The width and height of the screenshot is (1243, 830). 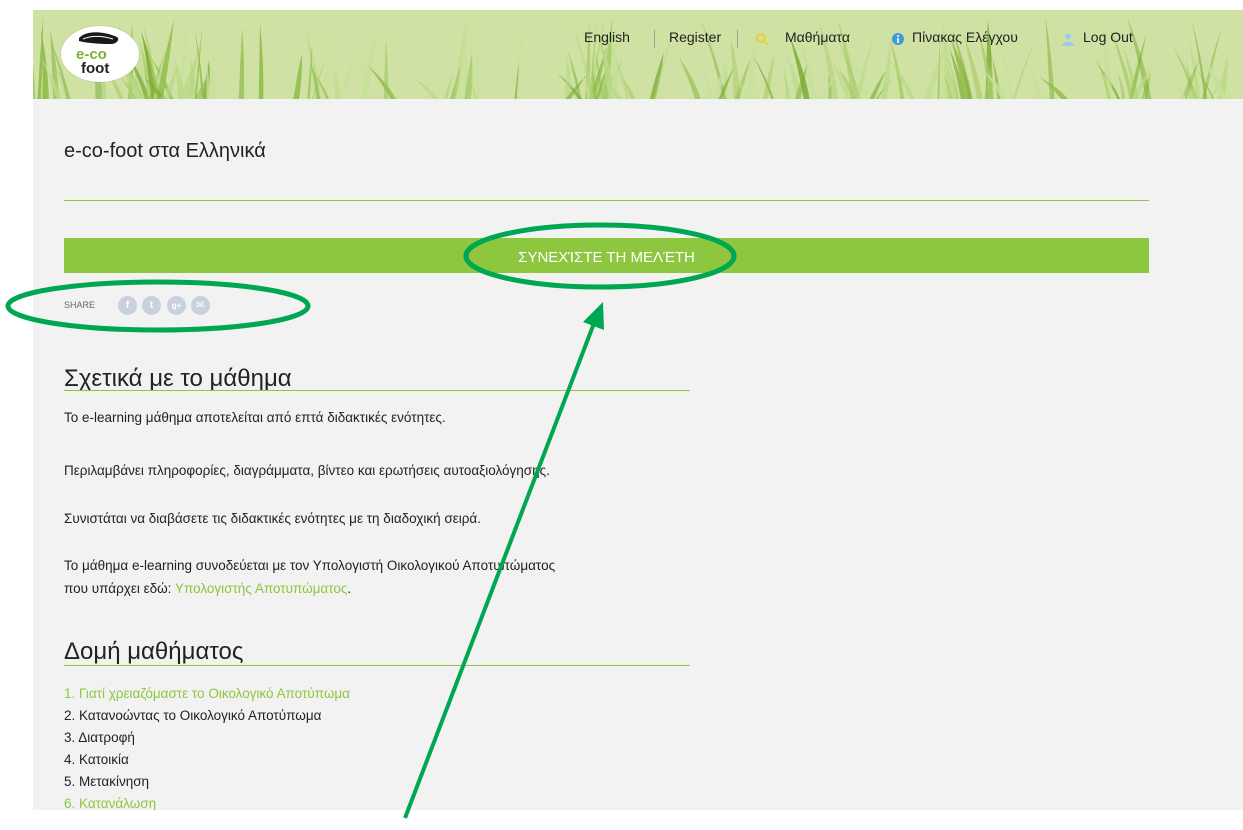 What do you see at coordinates (127, 305) in the screenshot?
I see `facebook-icon: f` at bounding box center [127, 305].